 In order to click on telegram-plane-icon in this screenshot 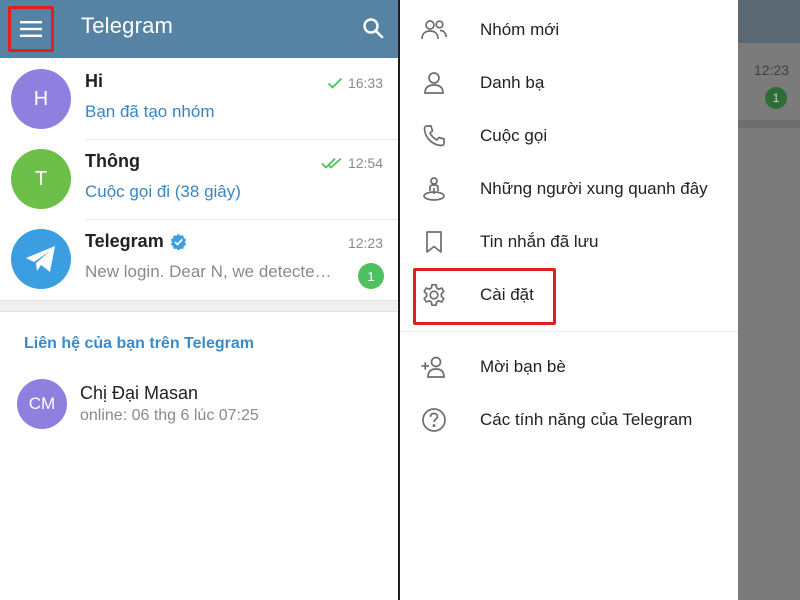, I will do `click(41, 259)`.